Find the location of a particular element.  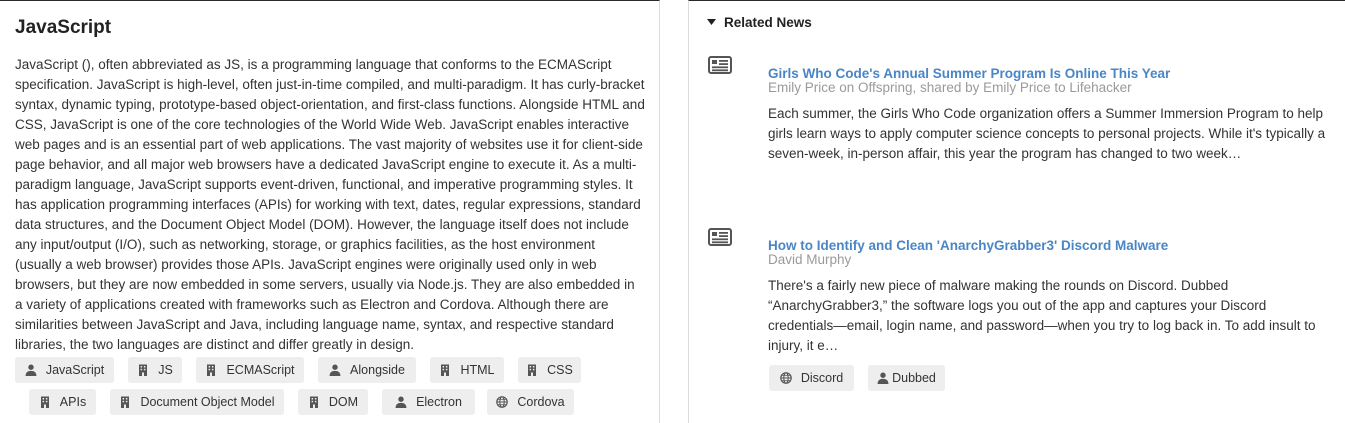

tag-alongside: Alongside is located at coordinates (367, 370).